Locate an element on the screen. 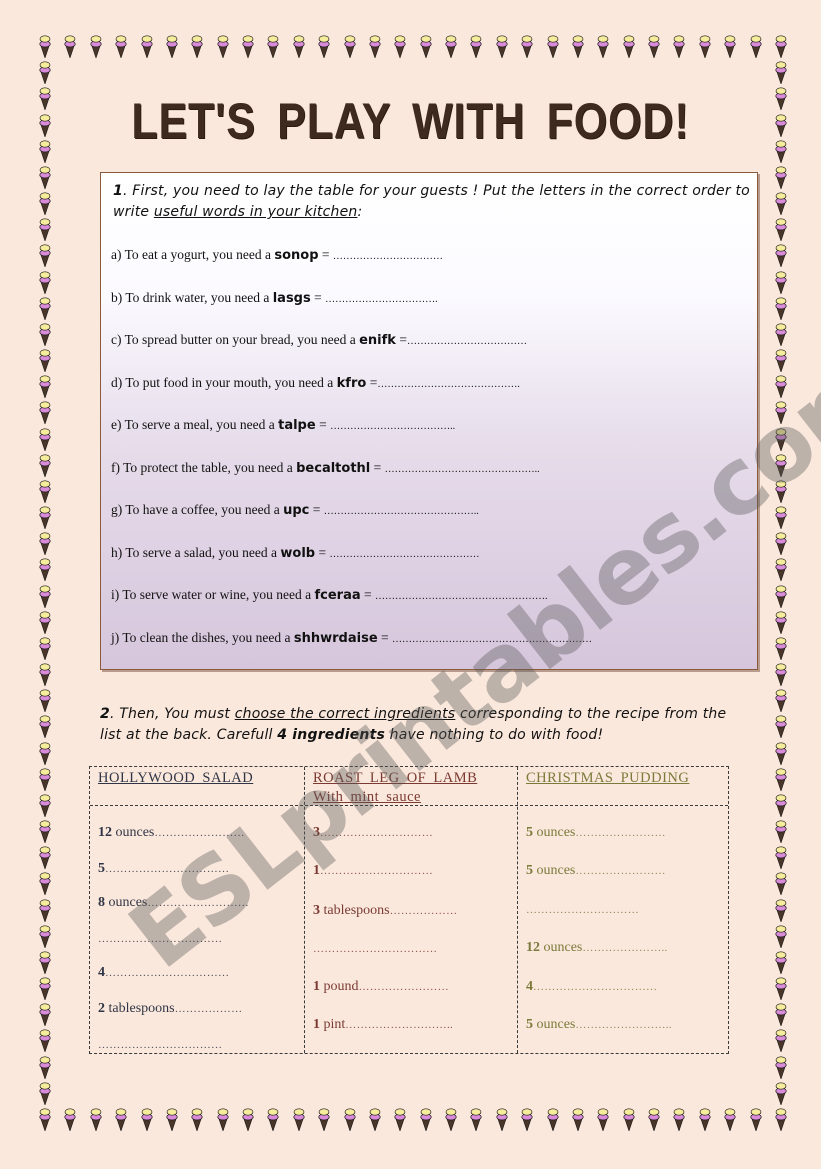  answer-blank: ……………………………………………. is located at coordinates (461, 596).